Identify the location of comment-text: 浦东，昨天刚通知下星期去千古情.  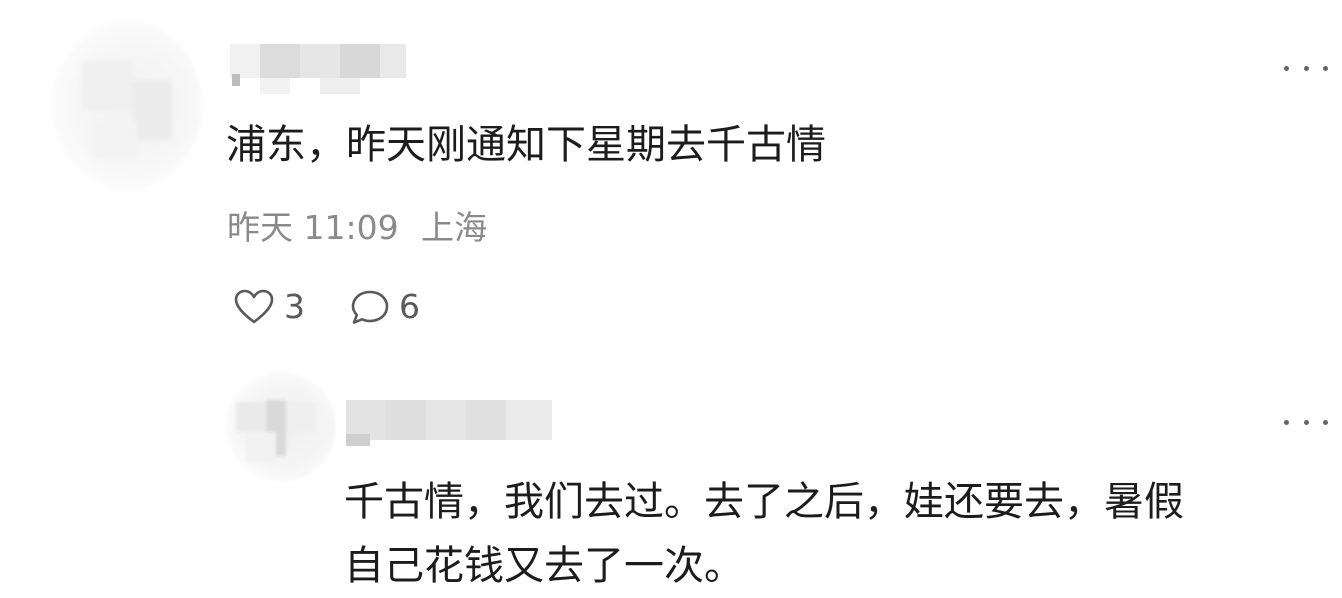
(526, 145).